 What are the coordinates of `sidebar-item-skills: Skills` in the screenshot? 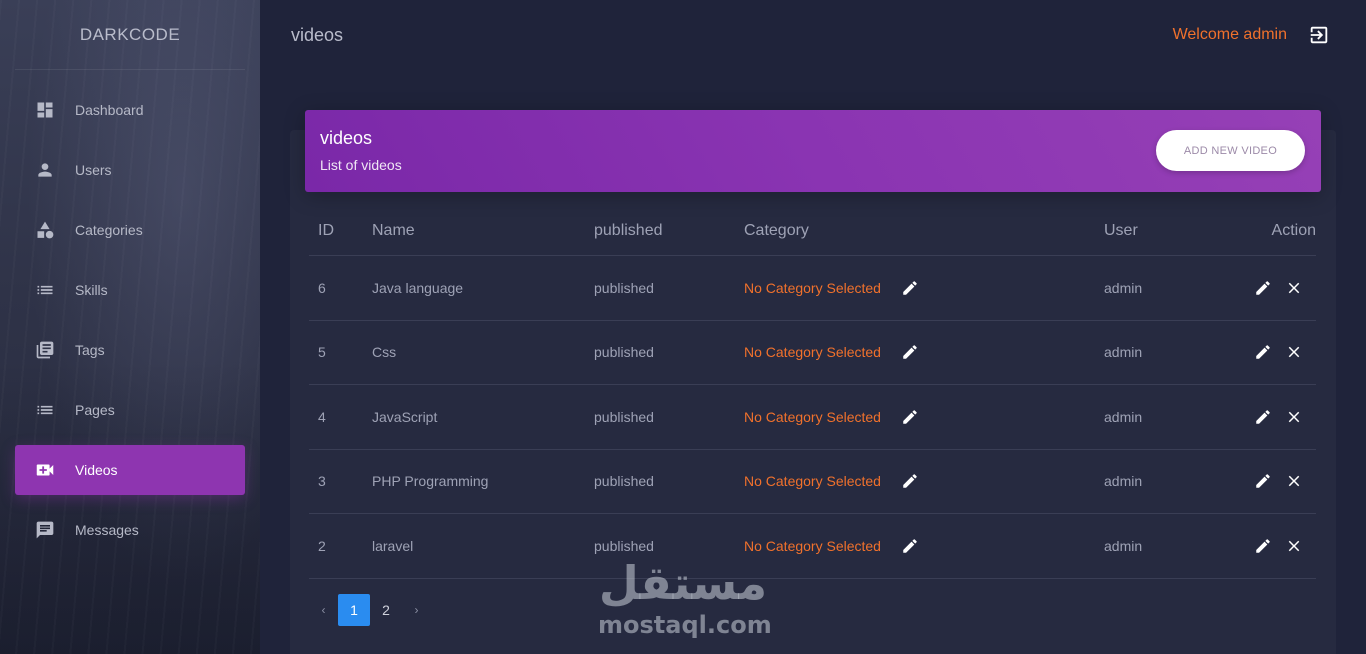 It's located at (130, 290).